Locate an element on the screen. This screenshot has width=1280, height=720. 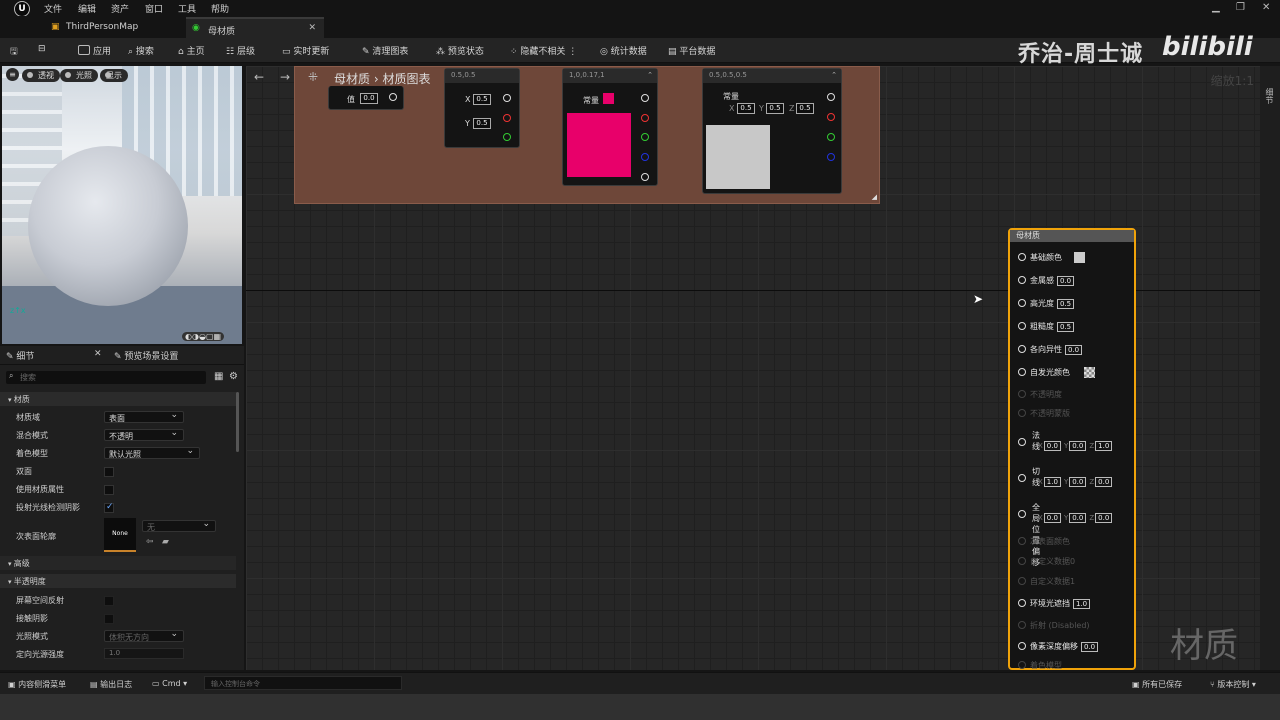
clean-graph-button: ✎ 清理图表 is located at coordinates (385, 51).